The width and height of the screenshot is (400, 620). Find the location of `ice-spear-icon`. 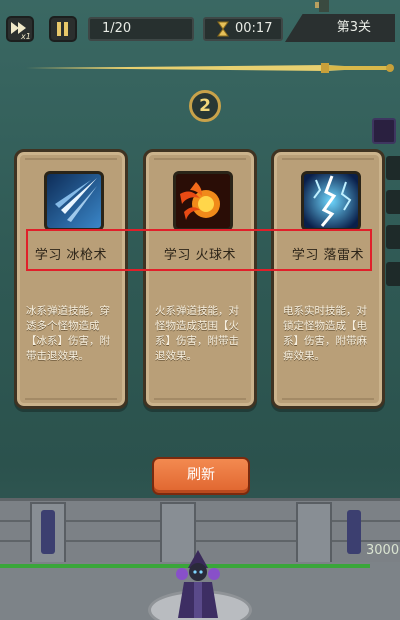

ice-spear-icon is located at coordinates (74, 201).